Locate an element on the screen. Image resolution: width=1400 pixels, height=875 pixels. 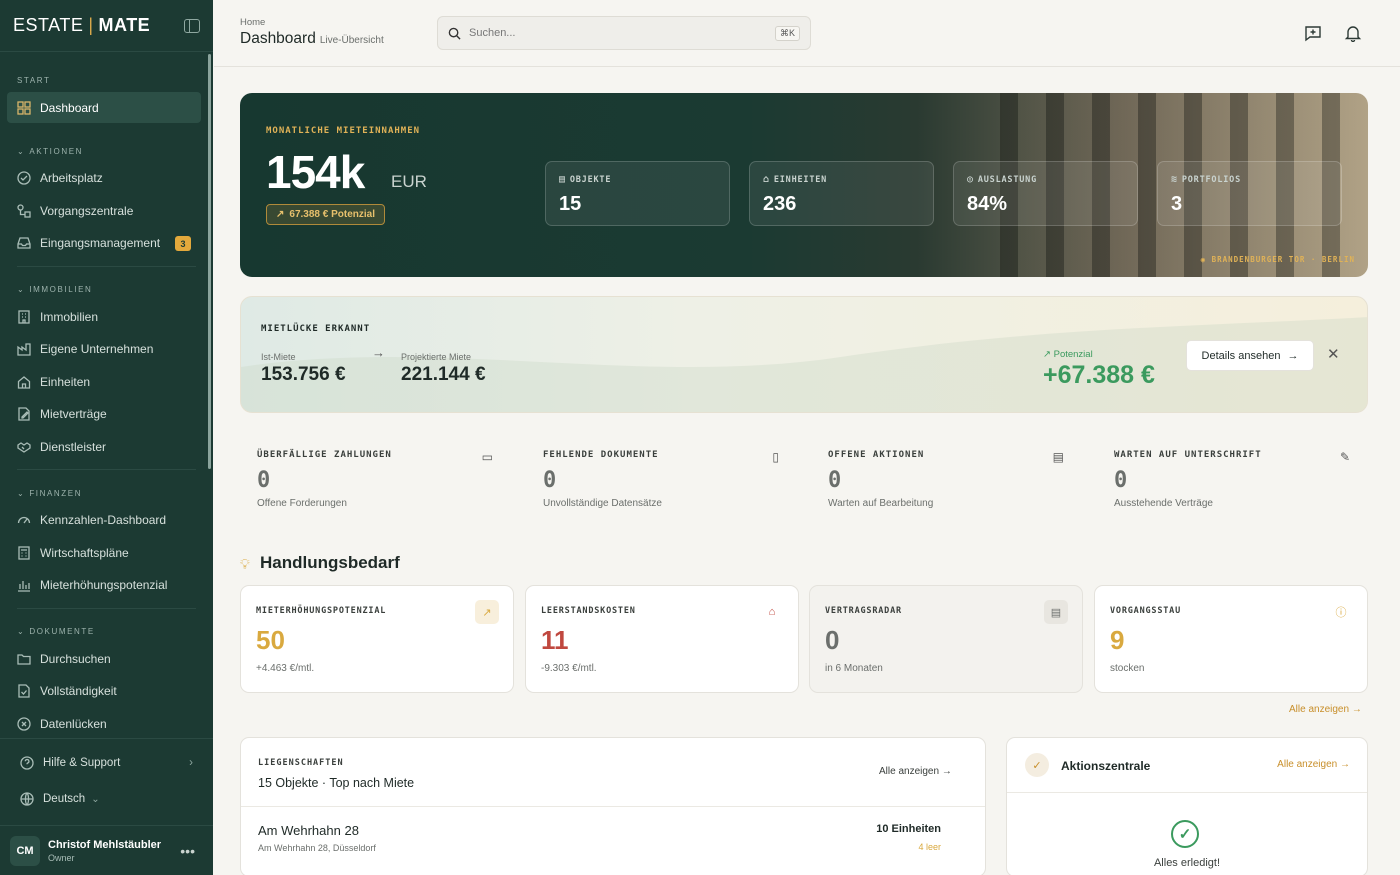
sidebar-item-label: Eigene Unternehmen is located at coordinates (97, 349).